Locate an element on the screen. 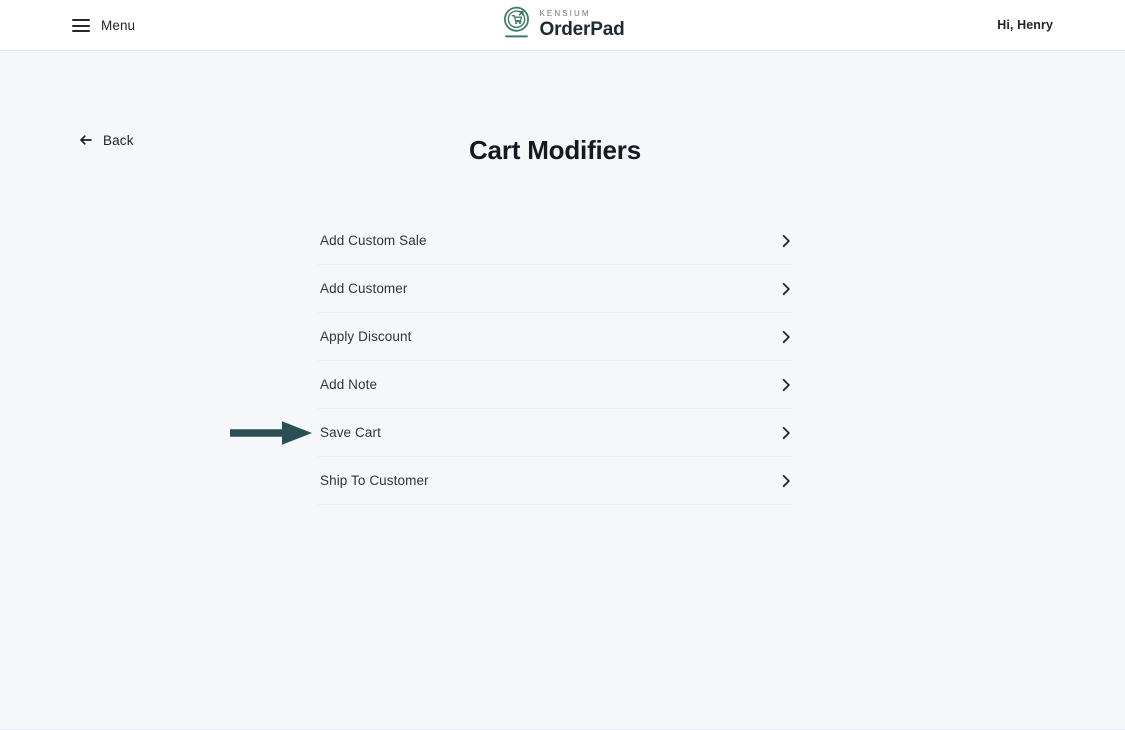 The width and height of the screenshot is (1125, 730). app-header: Menu KENSIUM OrderPad Hi, Henry is located at coordinates (562, 25).